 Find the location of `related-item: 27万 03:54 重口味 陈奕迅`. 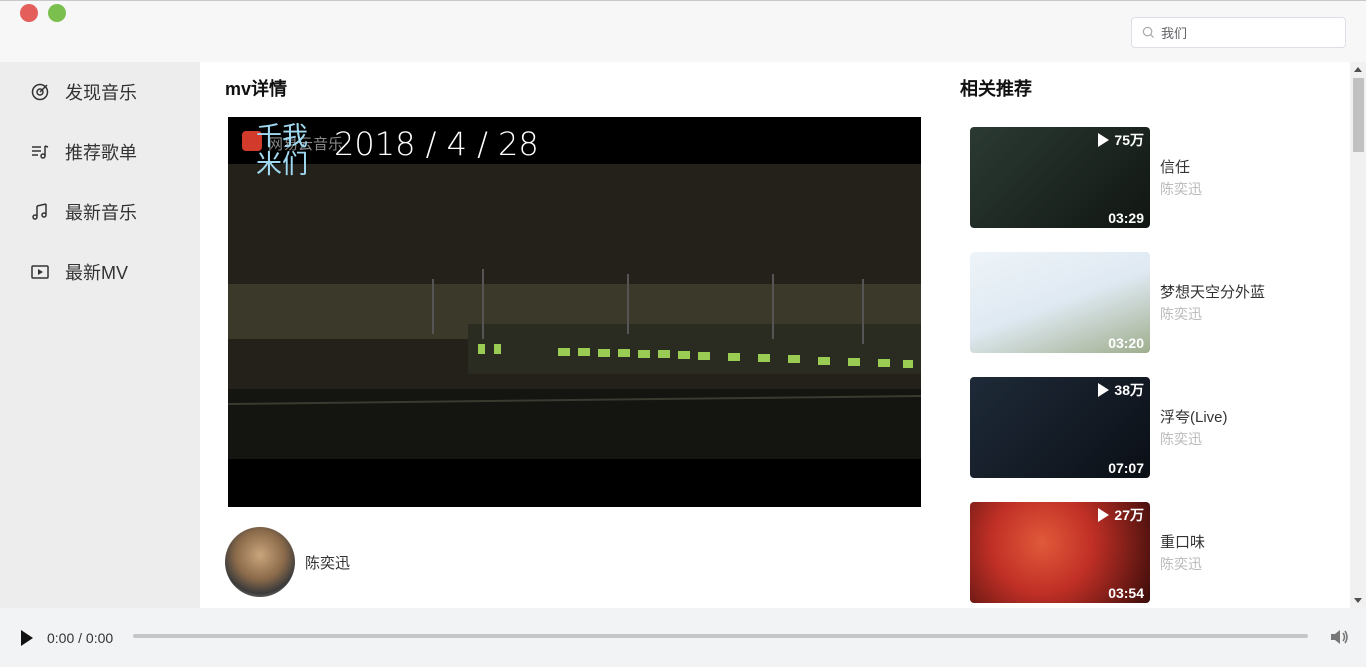

related-item: 27万 03:54 重口味 陈奕迅 is located at coordinates (1135, 552).